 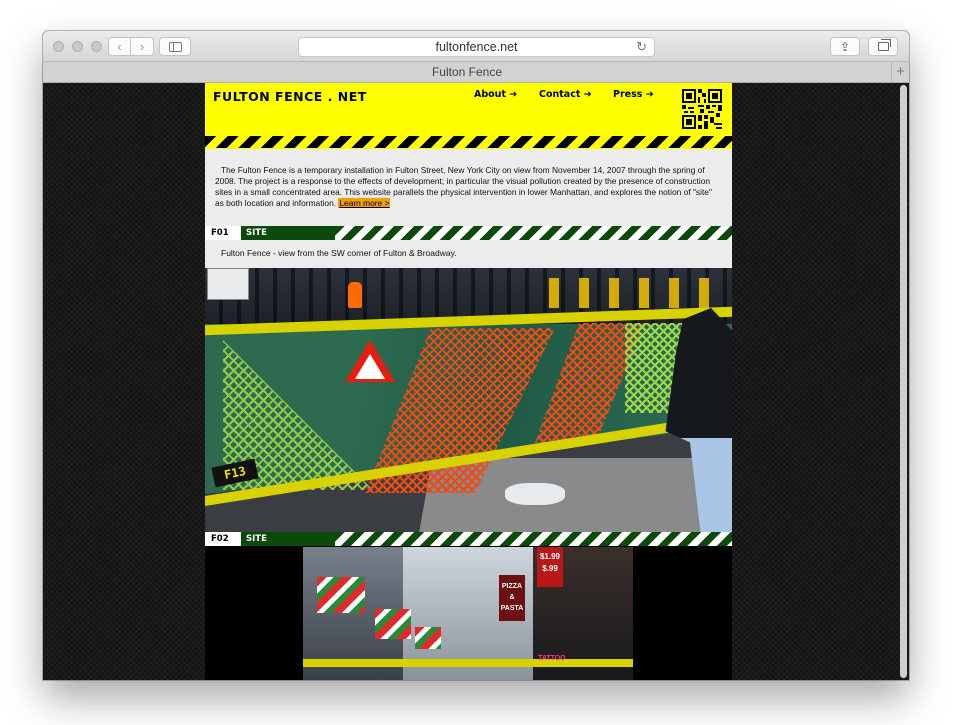 I want to click on site-logo: FULTON FENCE . NET, so click(x=290, y=96).